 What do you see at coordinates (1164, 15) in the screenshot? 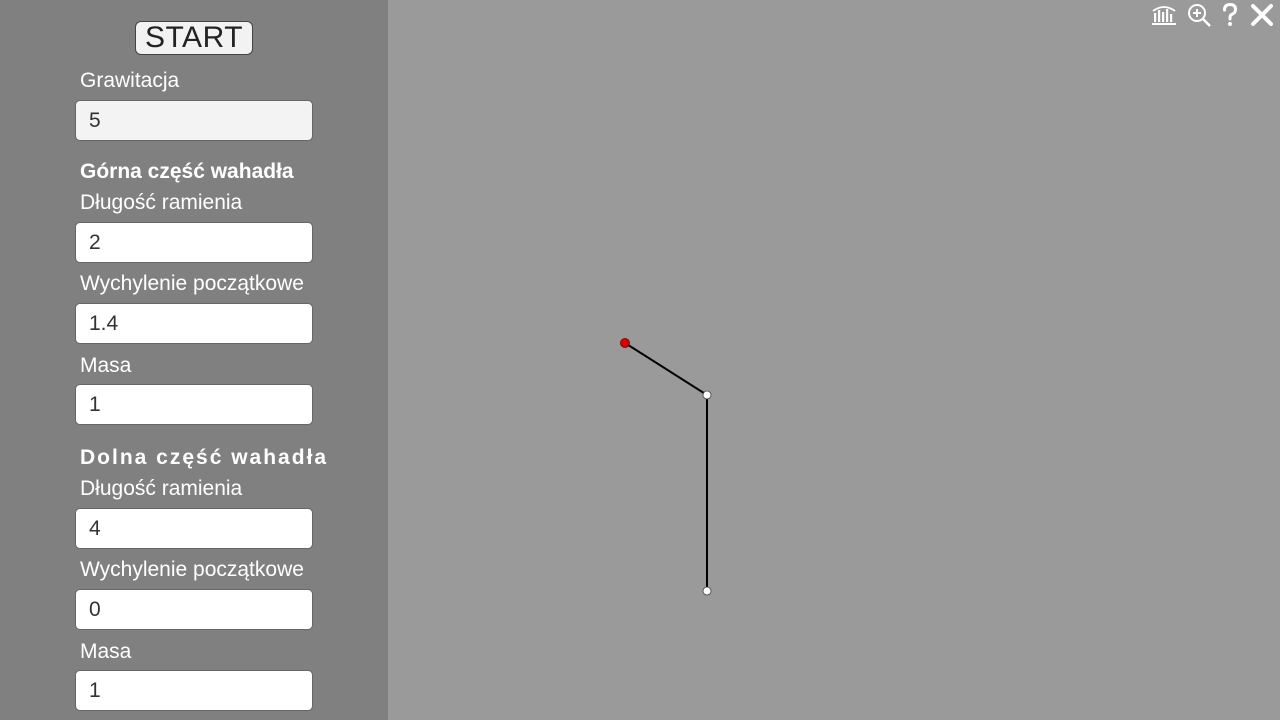
I see `chart-icon` at bounding box center [1164, 15].